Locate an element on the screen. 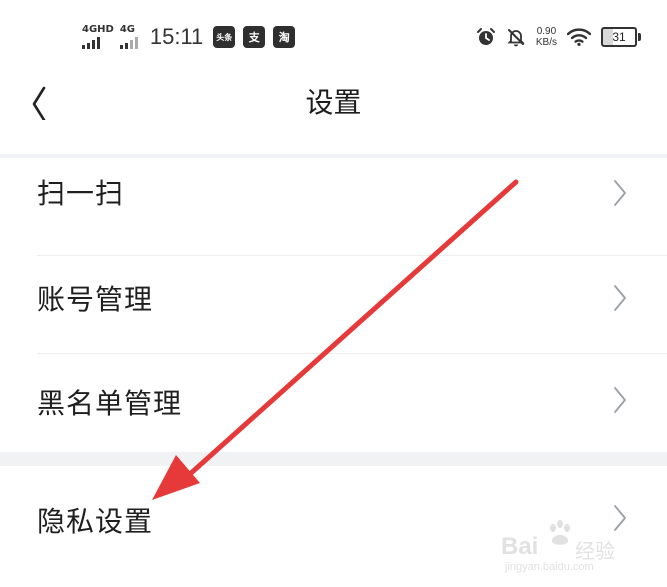 The image size is (667, 587). speed-unit: KB/s is located at coordinates (546, 42).